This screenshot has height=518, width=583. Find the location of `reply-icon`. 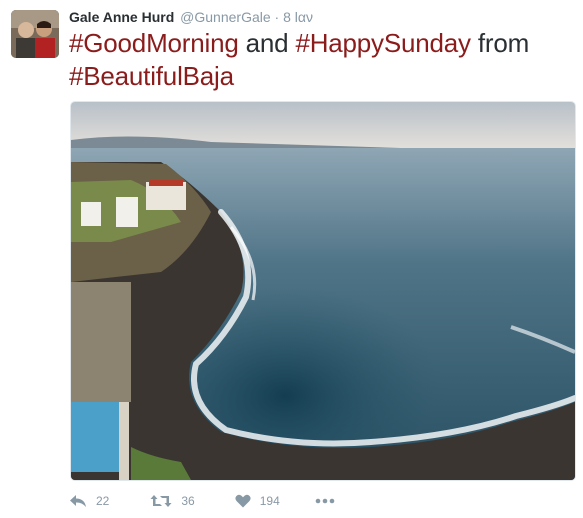

reply-icon is located at coordinates (78, 501).